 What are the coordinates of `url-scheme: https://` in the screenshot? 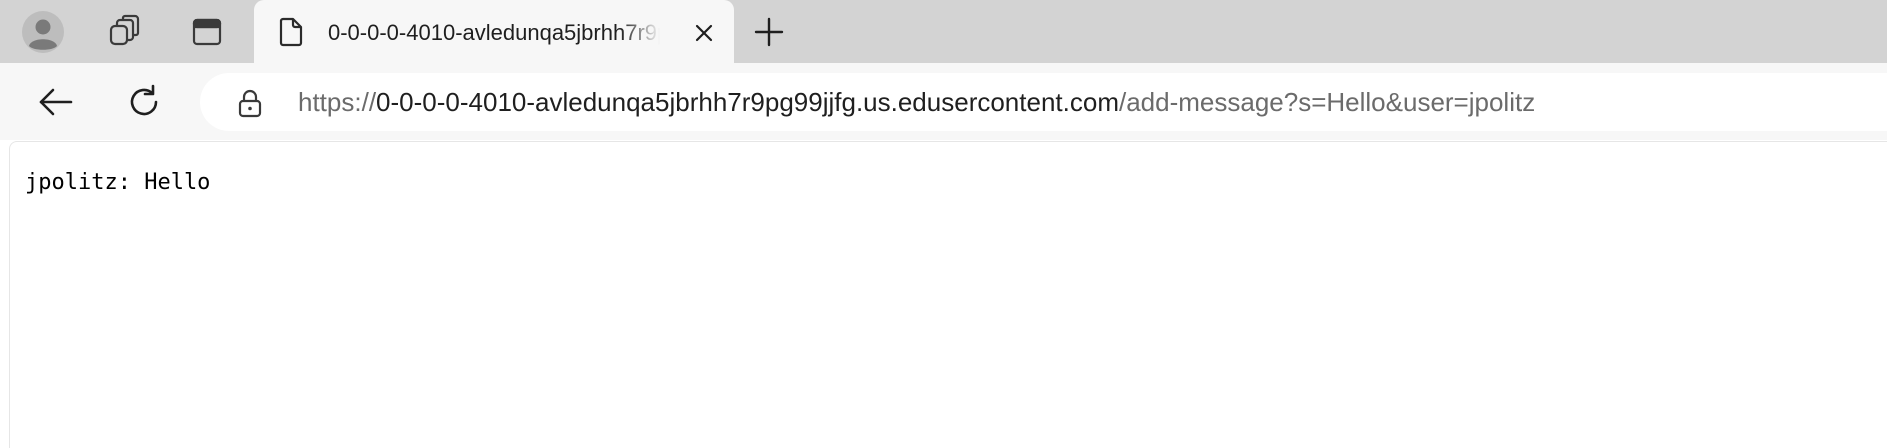 It's located at (337, 102).